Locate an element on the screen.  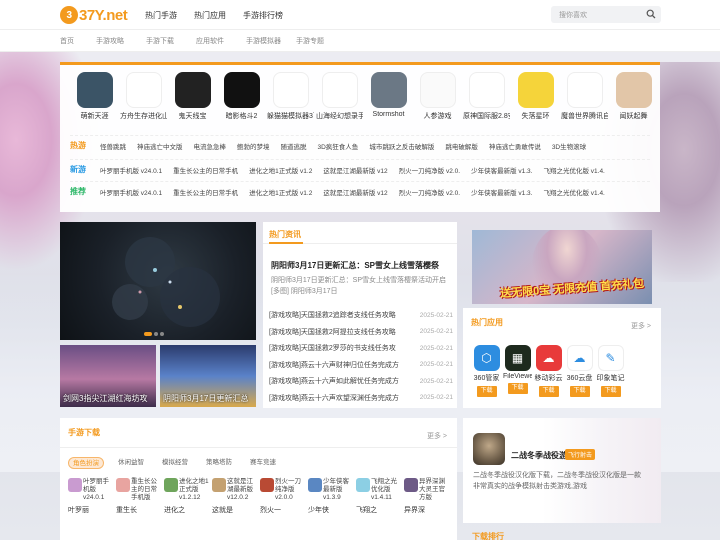
game-item: 进化之地1正式版v1.2.12 进化之 is located at coordinates (188, 496).